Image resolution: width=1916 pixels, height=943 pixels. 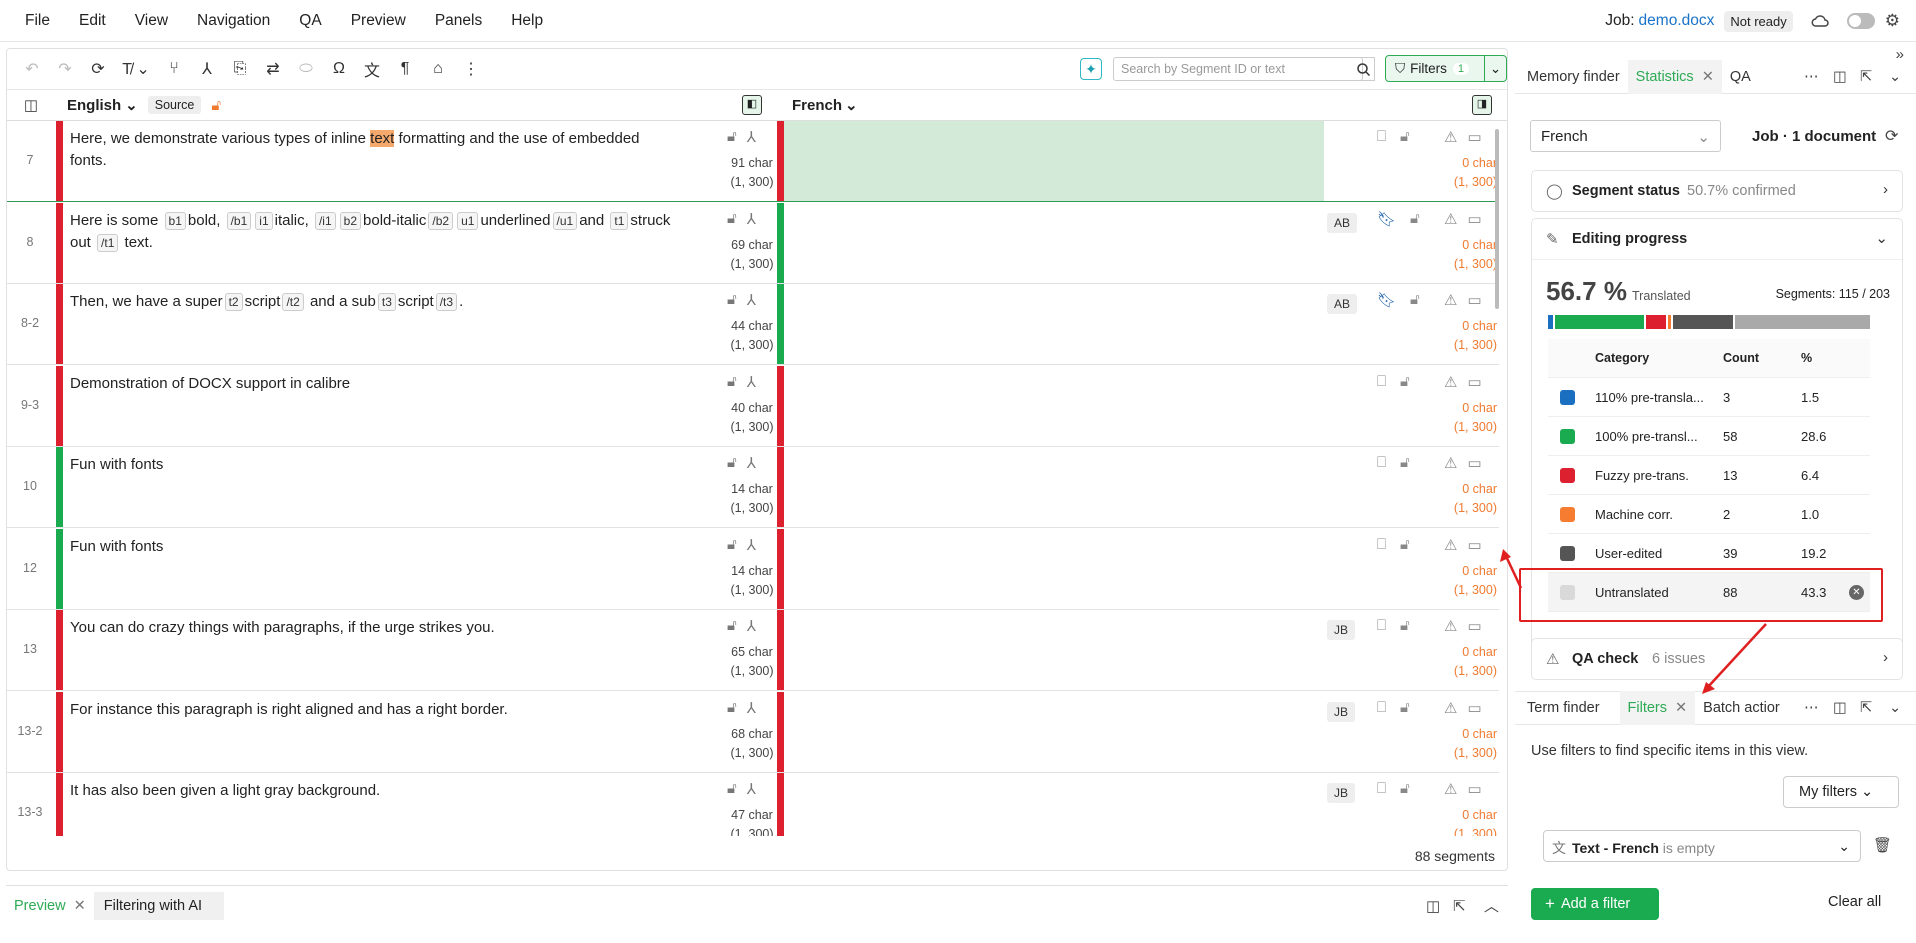 I want to click on menu-qa: QA, so click(x=310, y=21).